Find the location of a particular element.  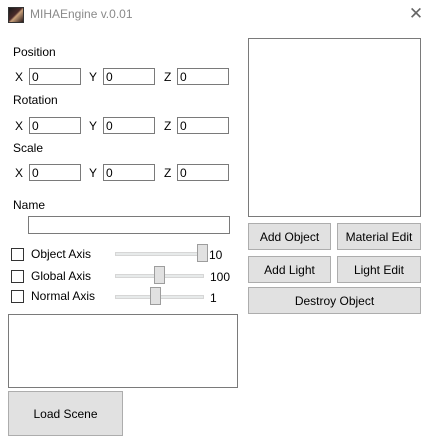

normal-axis-slider-thumb is located at coordinates (156, 296).